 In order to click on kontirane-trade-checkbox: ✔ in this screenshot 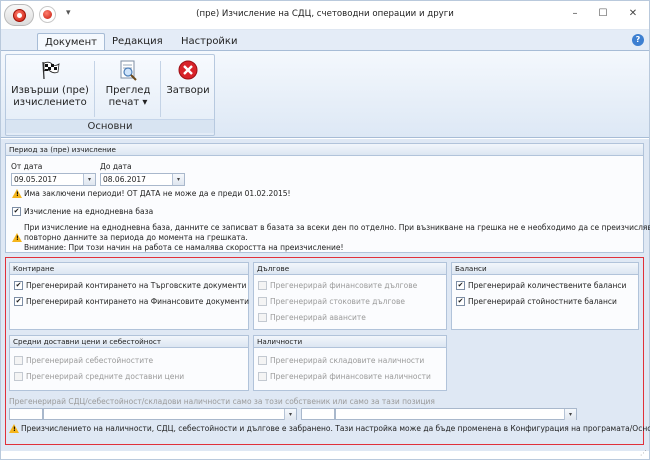, I will do `click(18, 285)`.